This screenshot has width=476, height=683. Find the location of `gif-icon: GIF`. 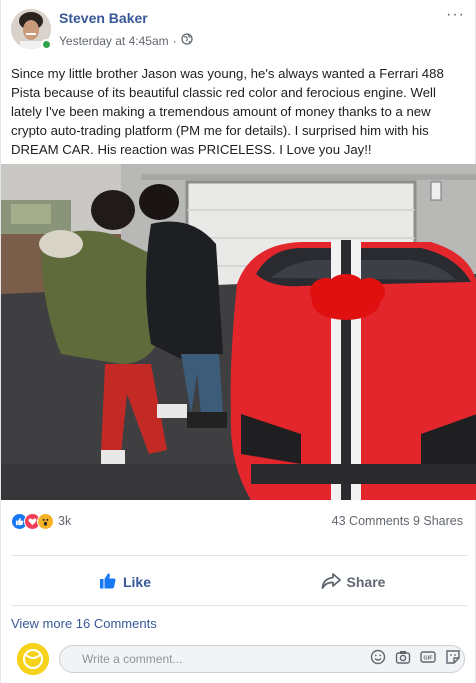

gif-icon: GIF is located at coordinates (428, 657).